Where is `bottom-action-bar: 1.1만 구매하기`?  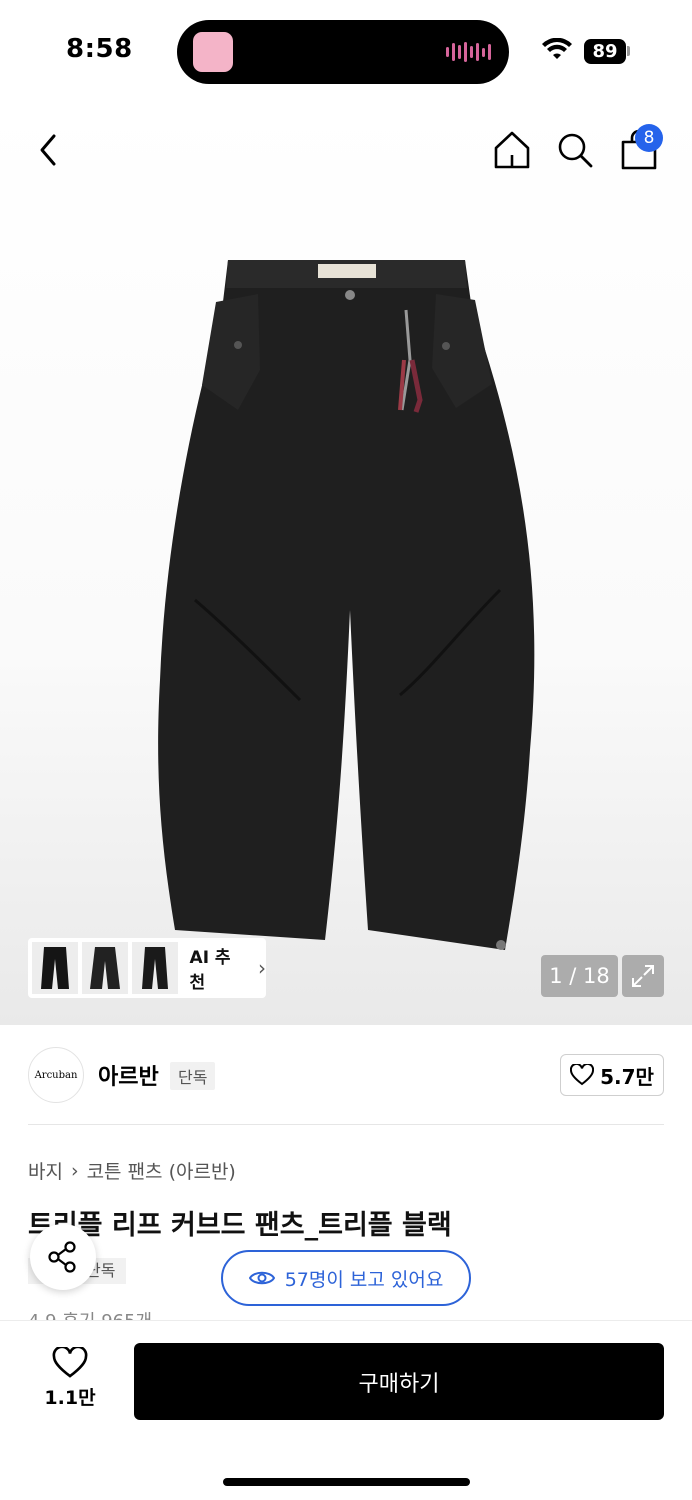 bottom-action-bar: 1.1만 구매하기 is located at coordinates (346, 1410).